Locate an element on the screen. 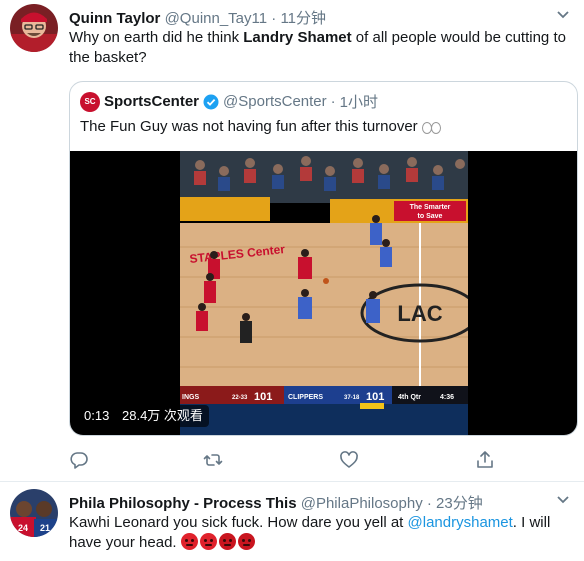  ad-board-text: The Smarter is located at coordinates (430, 207).